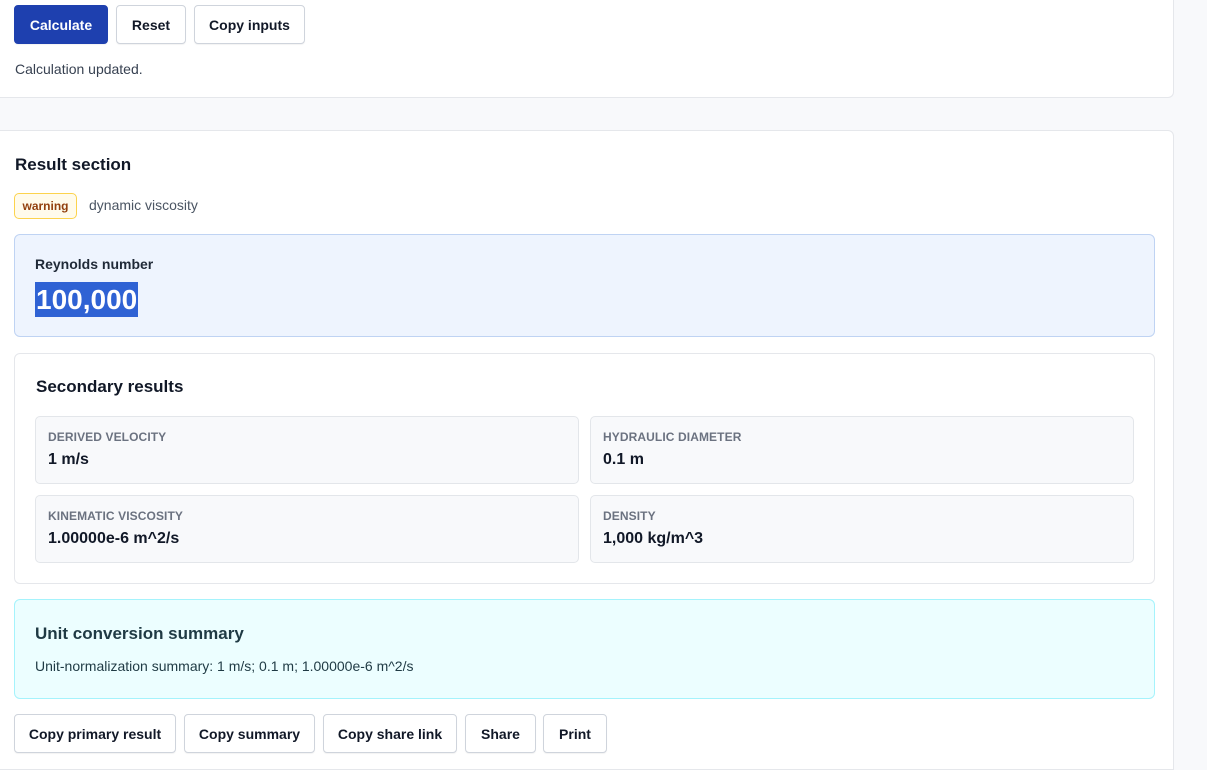  Describe the element at coordinates (672, 437) in the screenshot. I see `metric-label: HYDRAULIC DIAMETER` at that location.